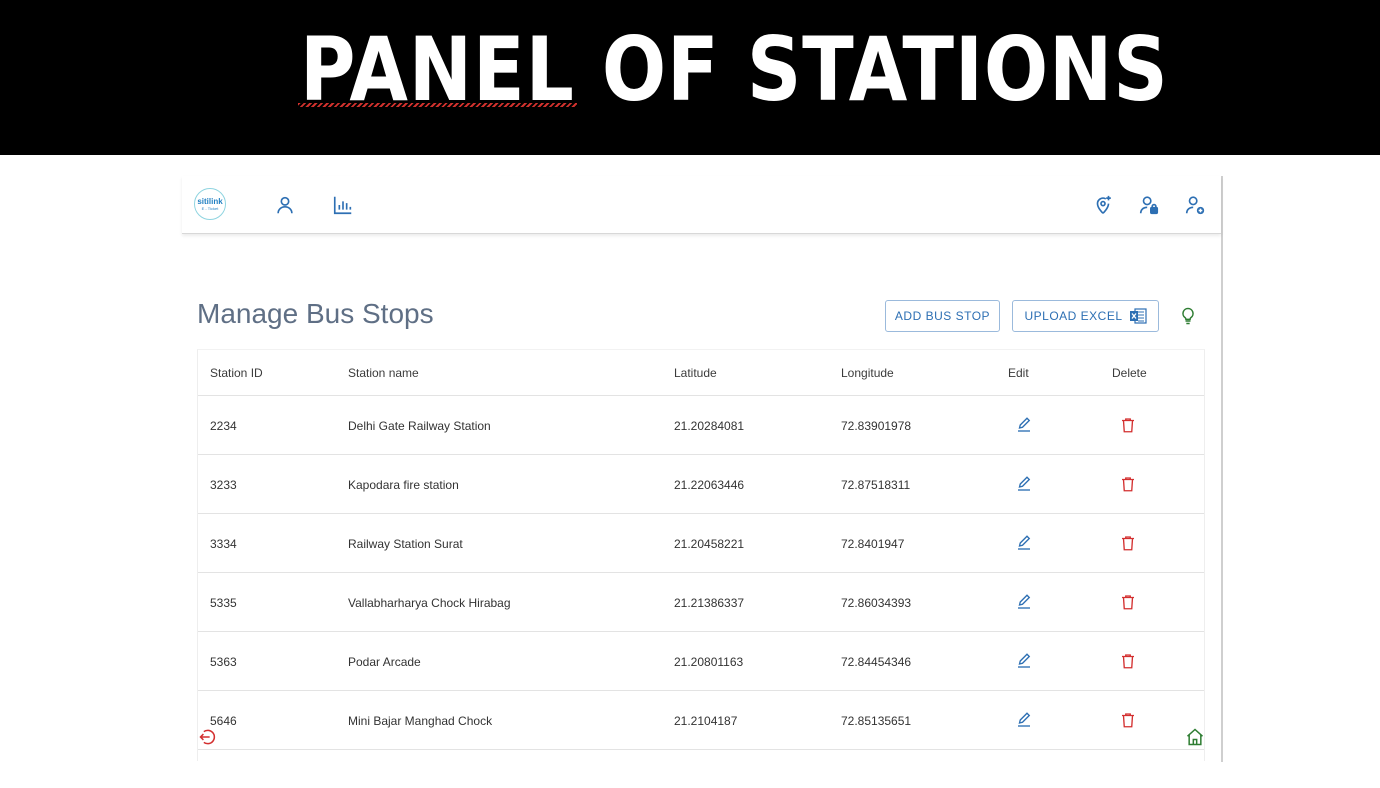  I want to click on user-lock-icon, so click(1149, 205).